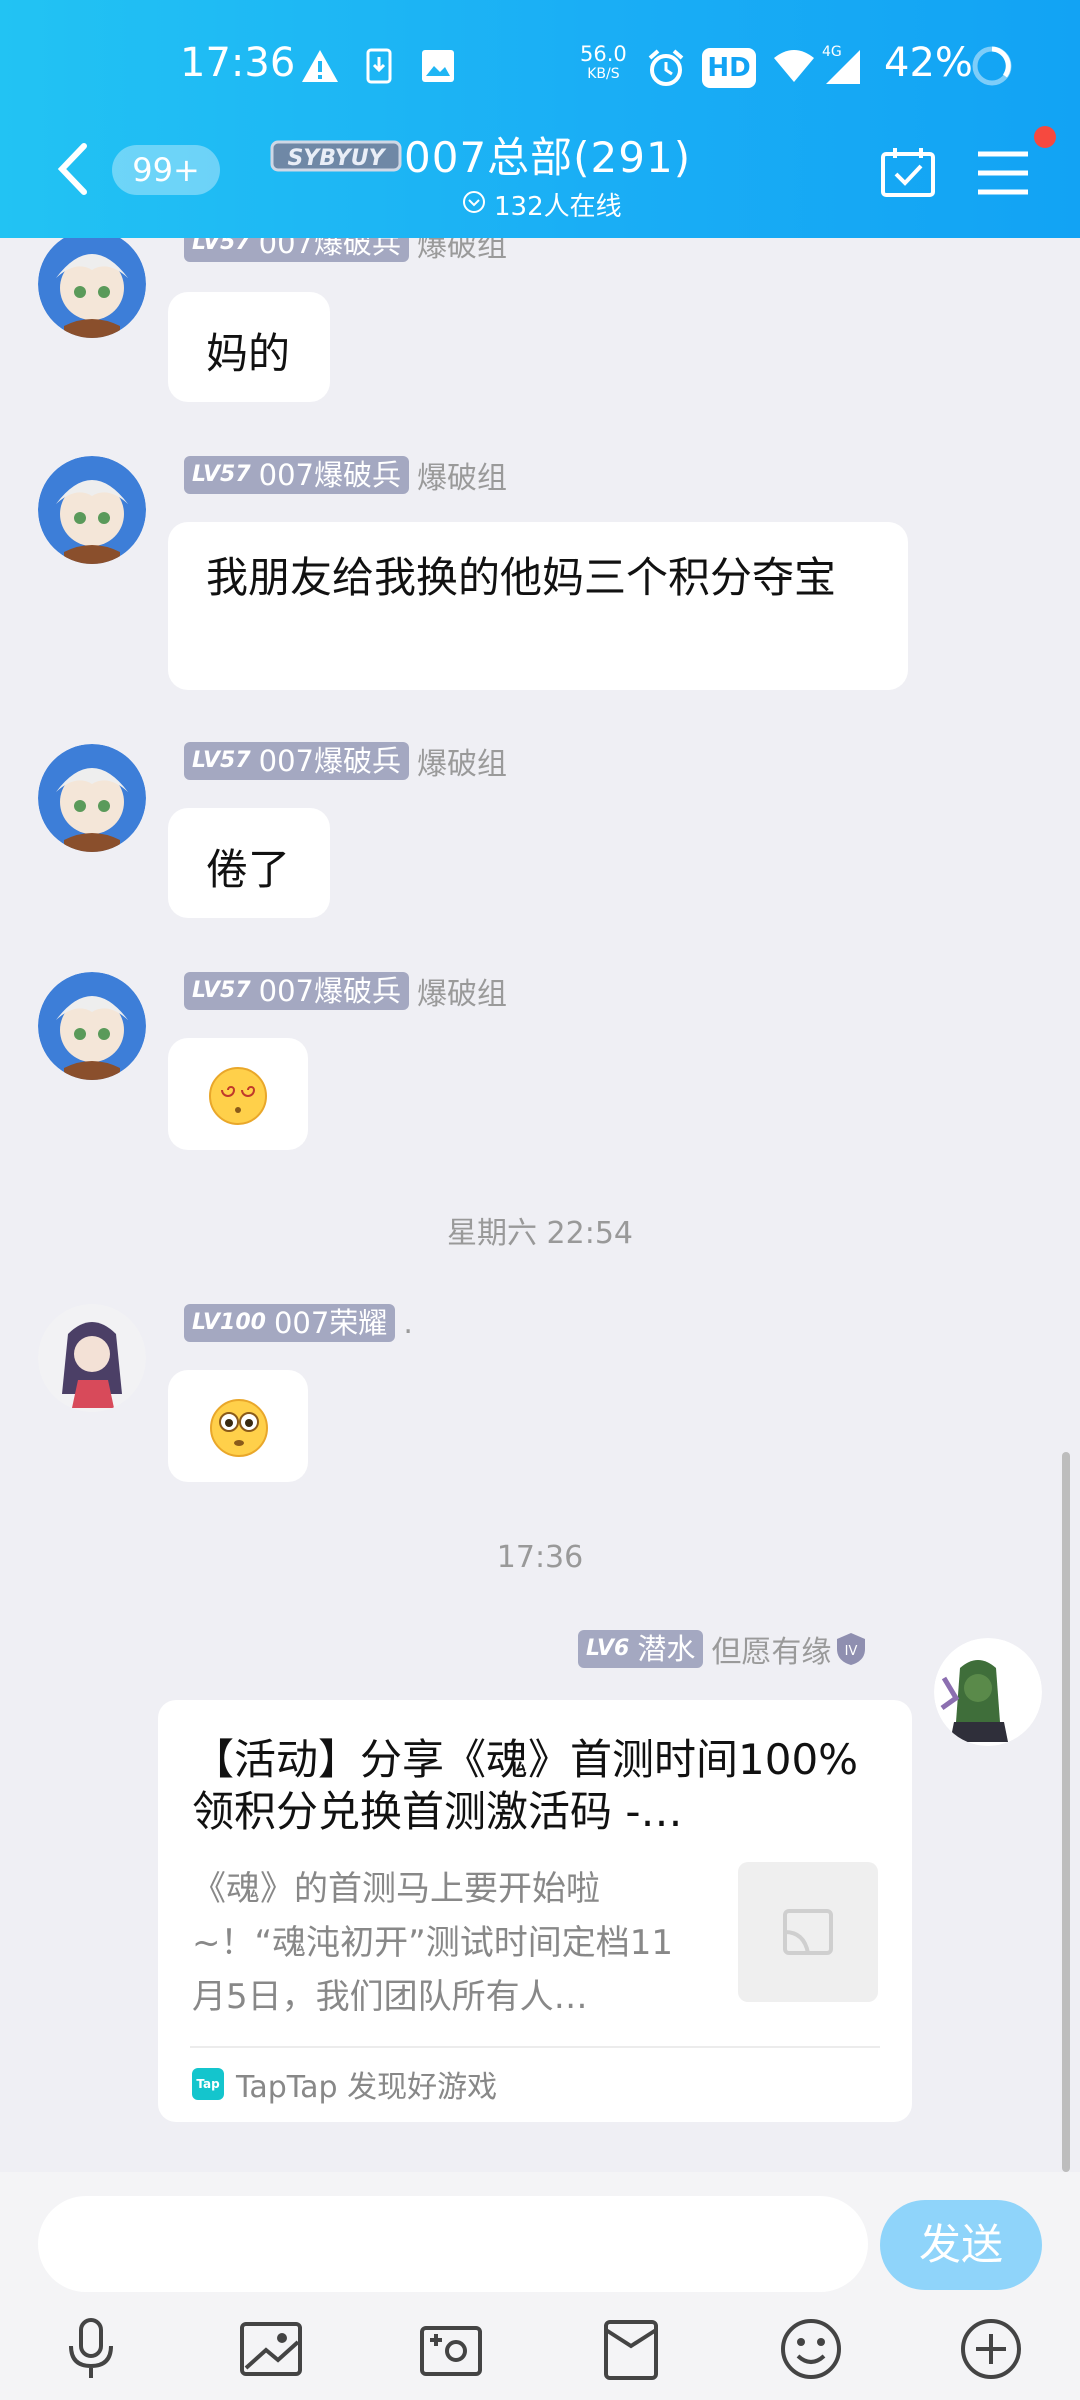 Image resolution: width=1080 pixels, height=2400 pixels. What do you see at coordinates (238, 63) in the screenshot?
I see `status-time: 17:36` at bounding box center [238, 63].